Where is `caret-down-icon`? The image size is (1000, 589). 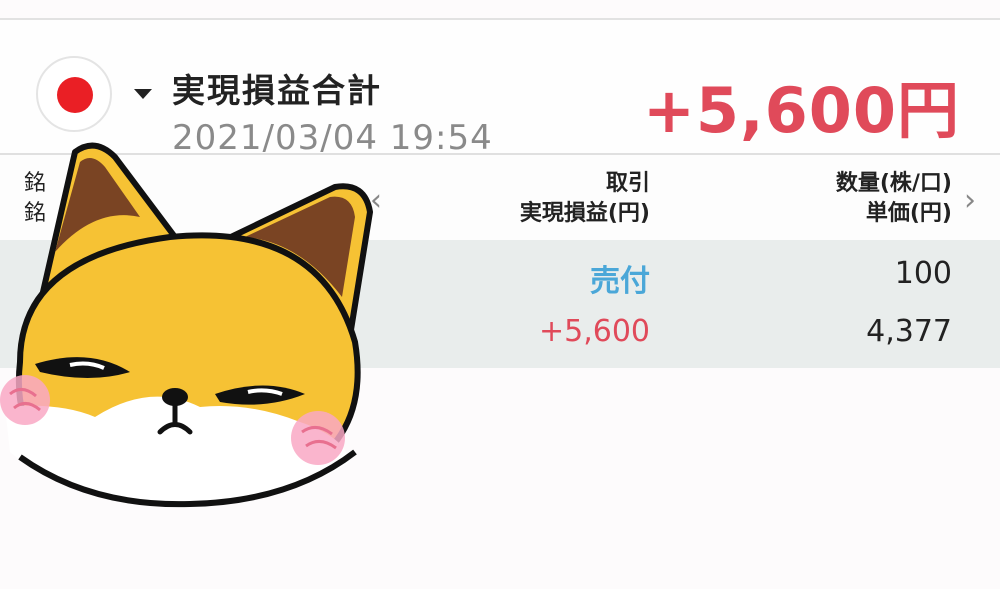
caret-down-icon is located at coordinates (143, 94).